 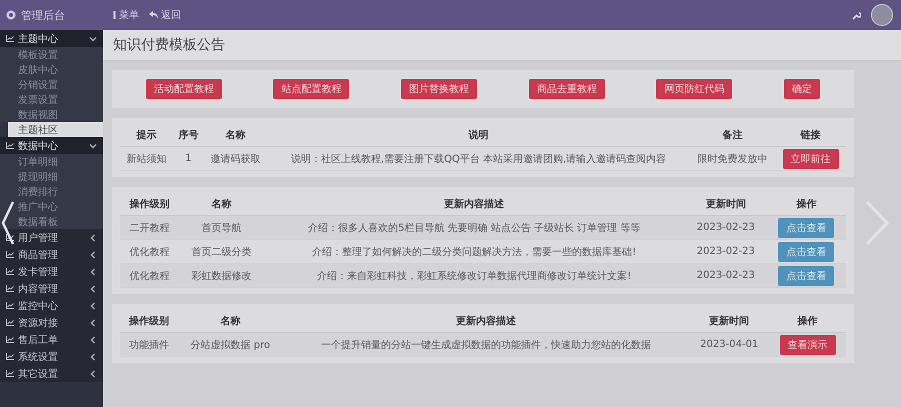 I want to click on sidebar-item: 消费排行, so click(x=51, y=191).